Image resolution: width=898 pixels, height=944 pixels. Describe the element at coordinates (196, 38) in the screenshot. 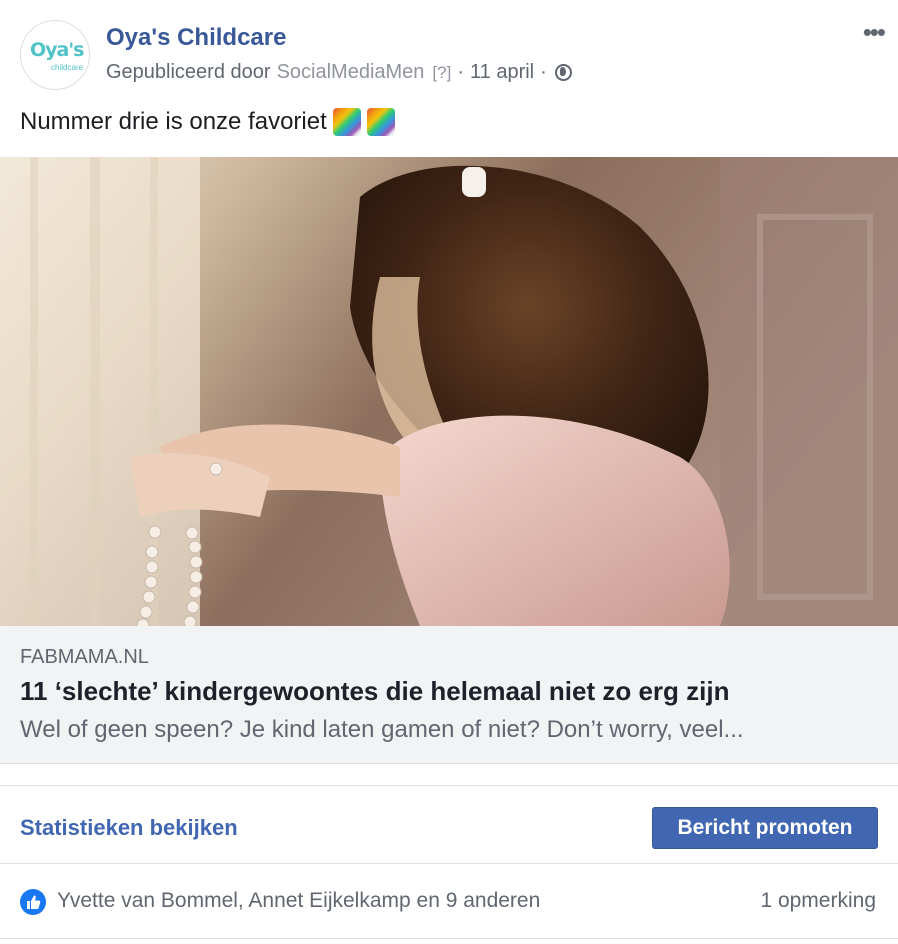

I see `page-name-link: Oya's Childcare` at that location.